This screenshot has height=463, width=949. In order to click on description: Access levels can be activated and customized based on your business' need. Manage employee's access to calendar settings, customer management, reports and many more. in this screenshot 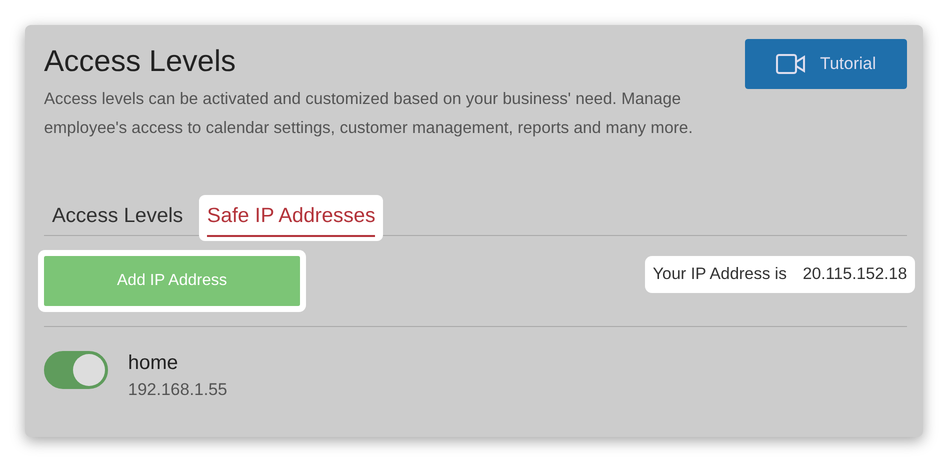, I will do `click(369, 114)`.